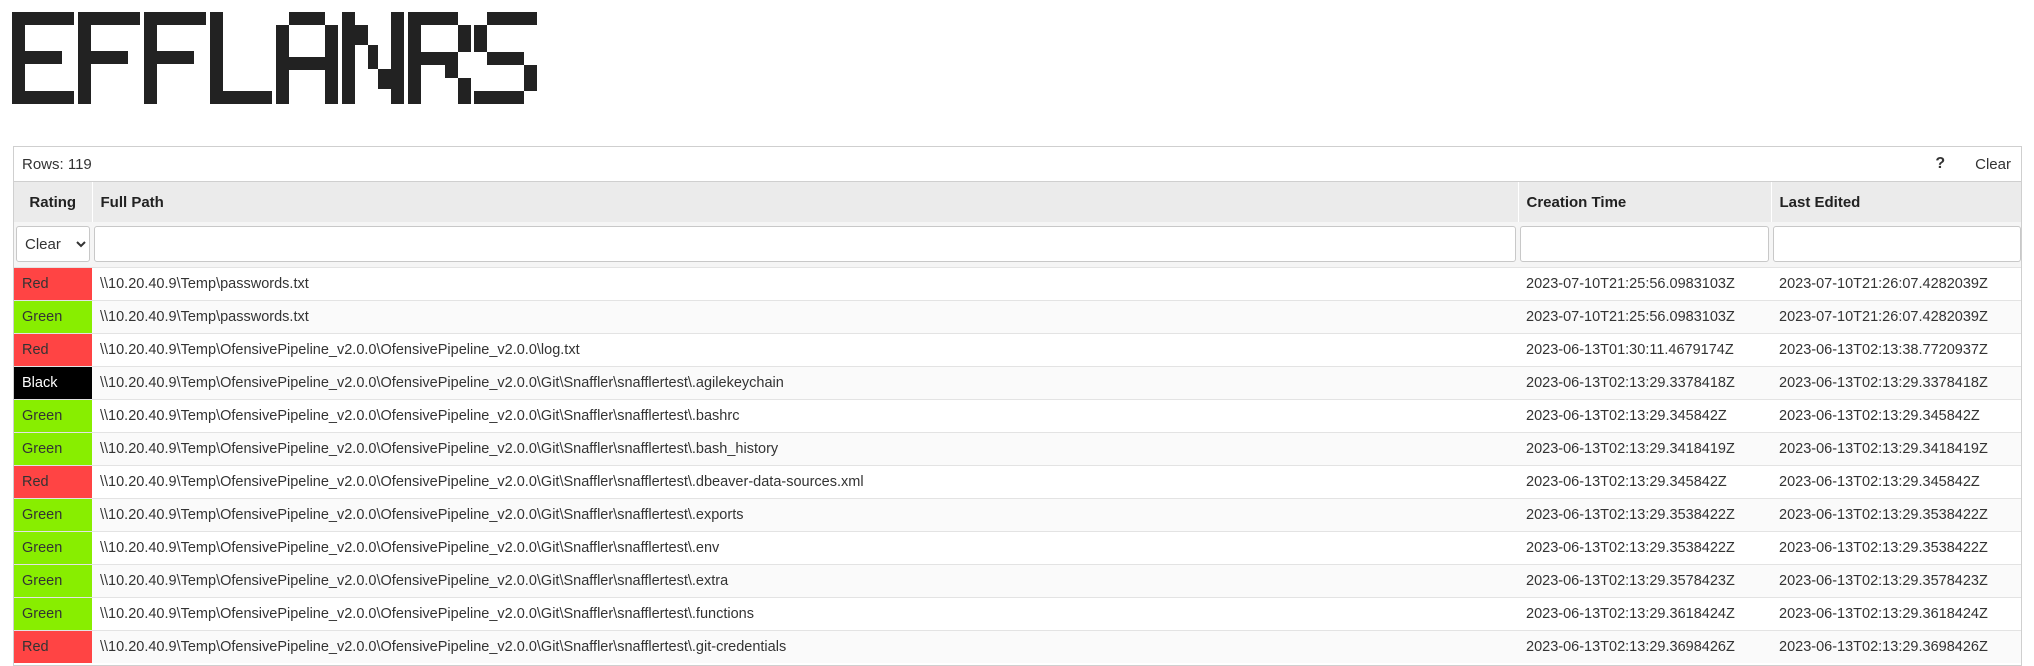 This screenshot has height=666, width=2034. I want to click on table-toolbar: Rows: 119 ? Clear, so click(1017, 164).